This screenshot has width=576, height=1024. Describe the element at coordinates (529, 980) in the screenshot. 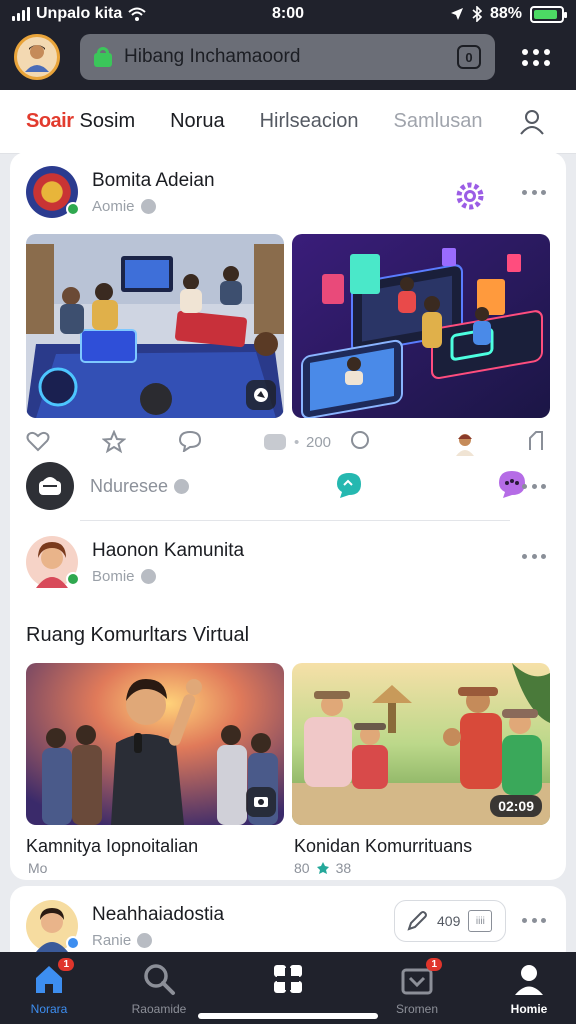

I see `profile-icon` at that location.